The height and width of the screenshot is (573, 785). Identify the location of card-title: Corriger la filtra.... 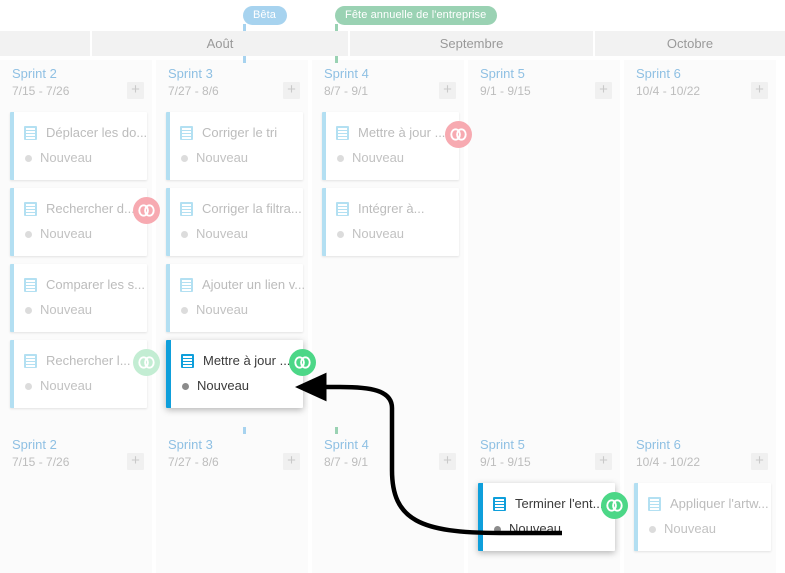
(252, 208).